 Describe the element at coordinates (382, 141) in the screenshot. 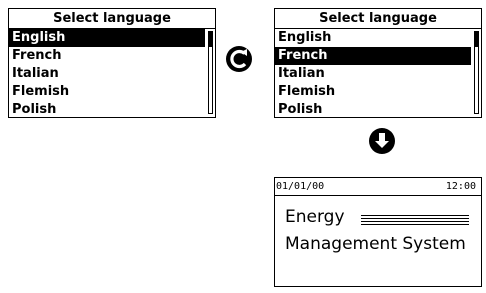

I see `arrow-down-icon` at that location.